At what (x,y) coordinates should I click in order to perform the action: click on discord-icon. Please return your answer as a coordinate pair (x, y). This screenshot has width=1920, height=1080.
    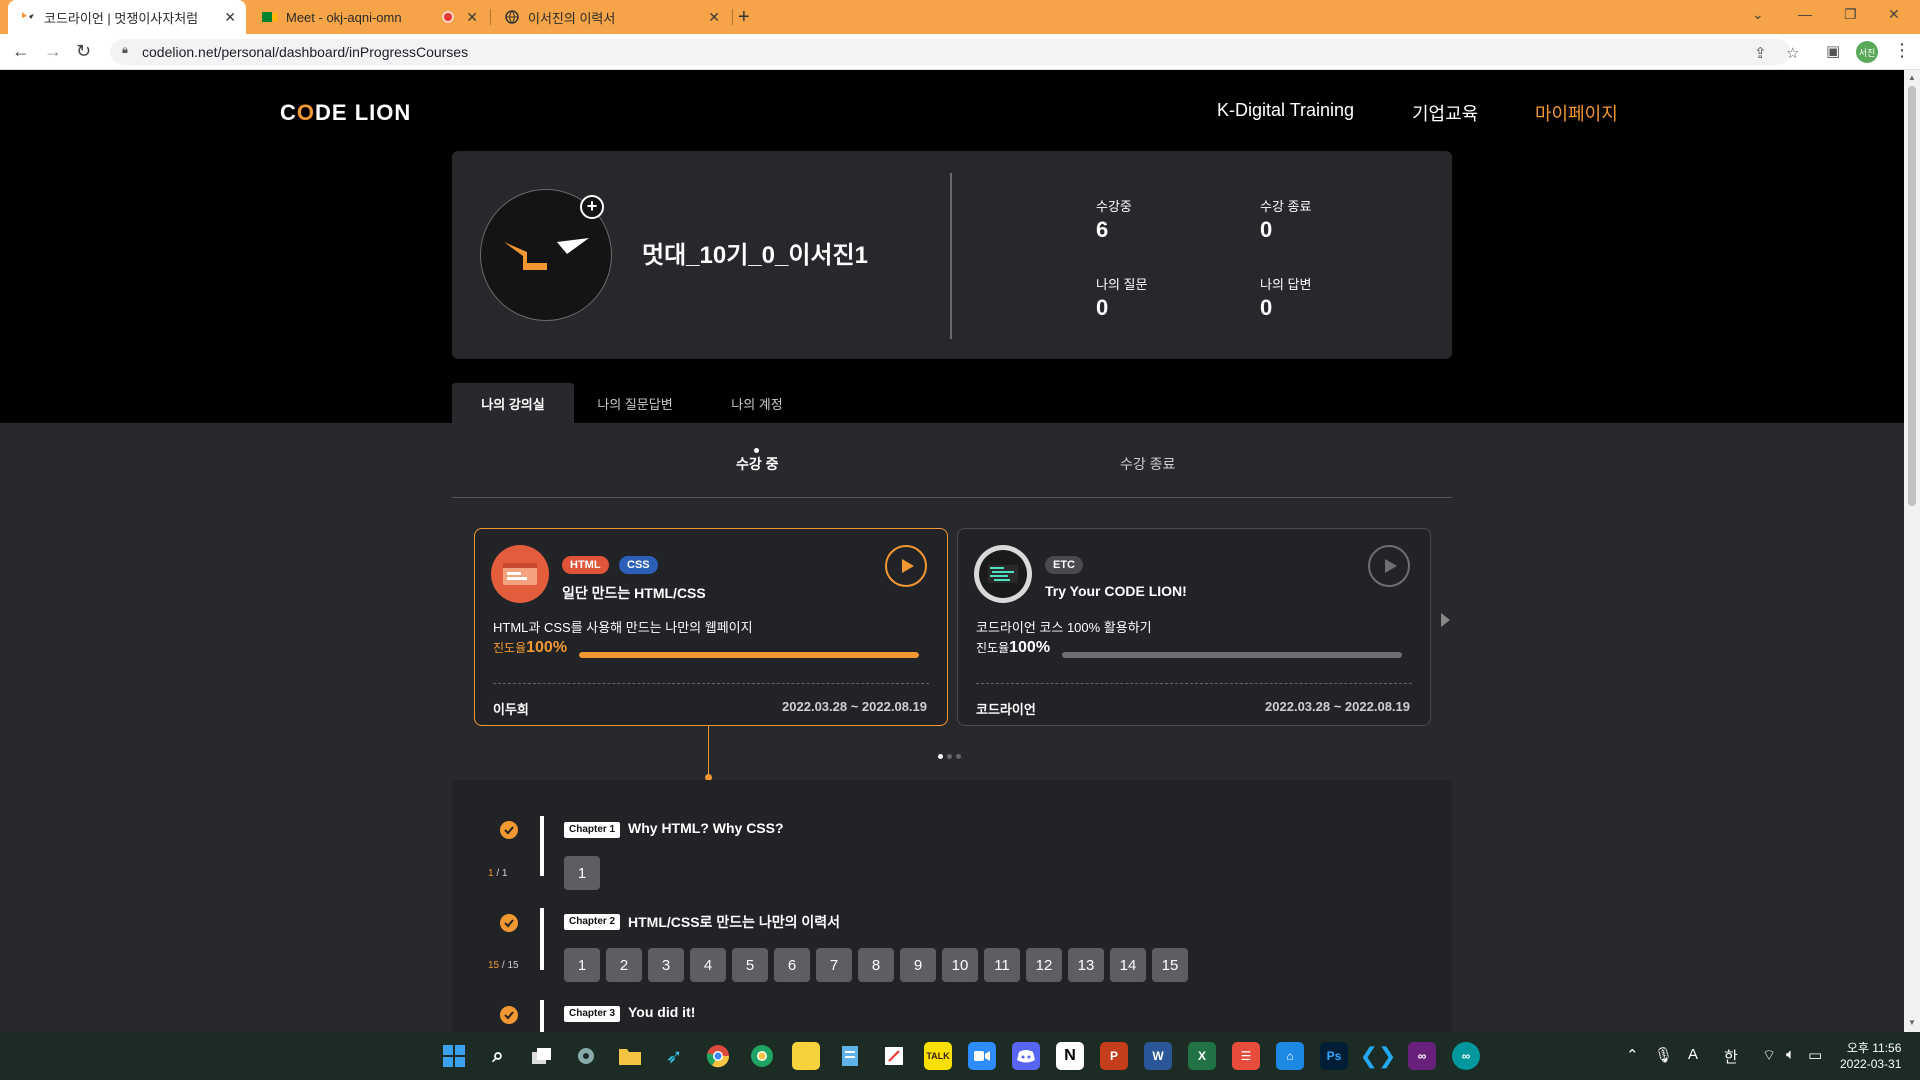
    Looking at the image, I should click on (1026, 1056).